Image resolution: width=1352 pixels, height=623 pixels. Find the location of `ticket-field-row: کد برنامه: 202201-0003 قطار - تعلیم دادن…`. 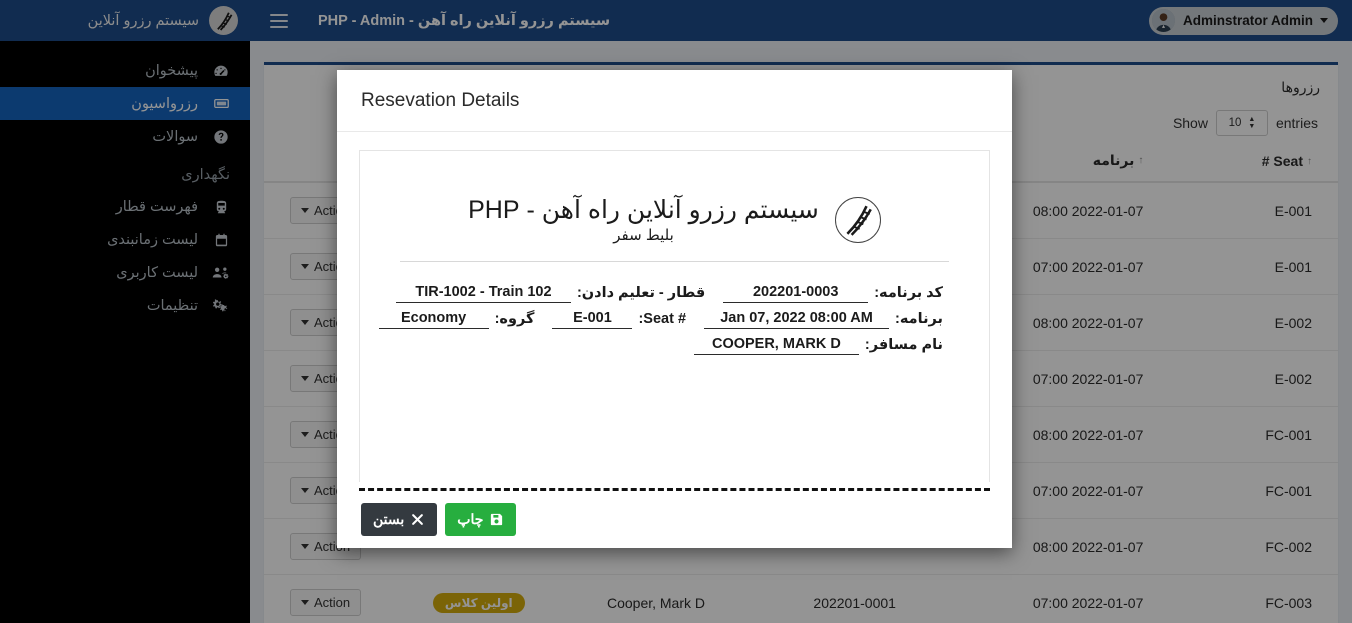

ticket-field-row: کد برنامه: 202201-0003 قطار - تعلیم دادن… is located at coordinates (670, 293).